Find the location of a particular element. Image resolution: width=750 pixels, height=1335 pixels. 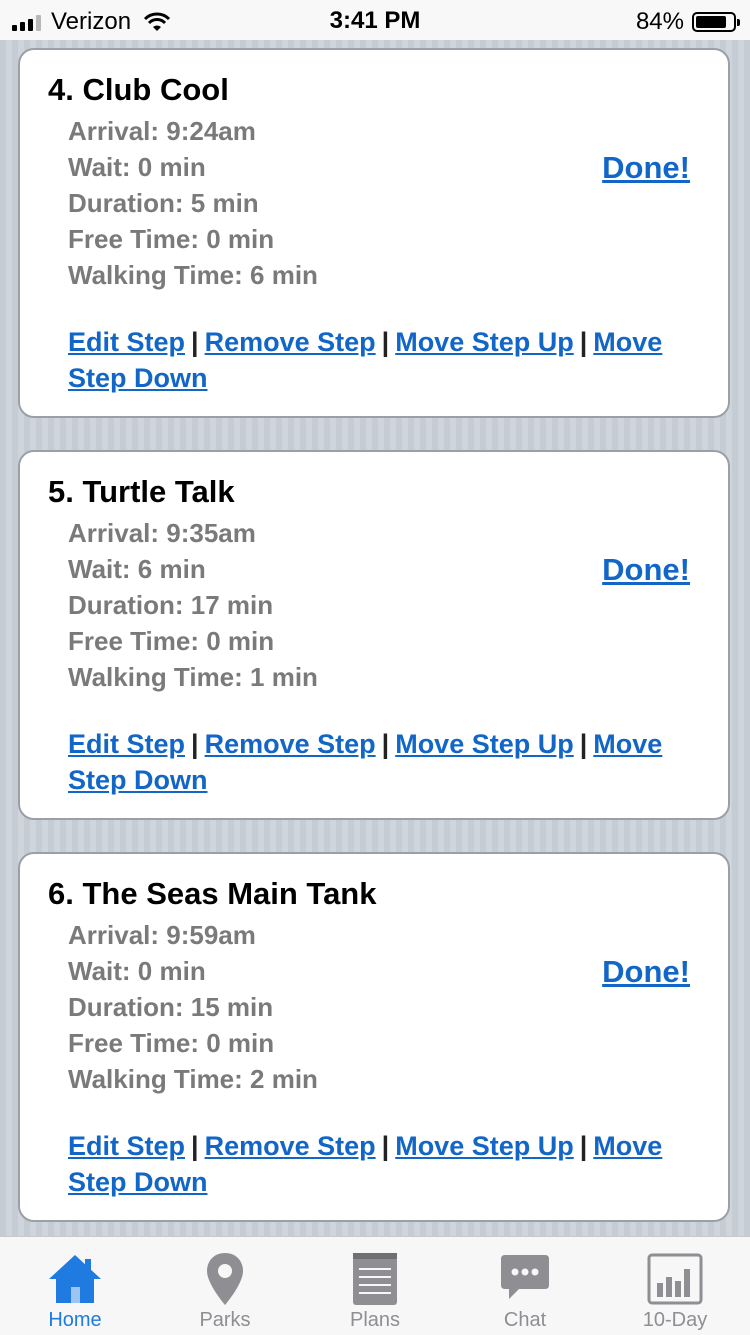

home-icon is located at coordinates (75, 1279).